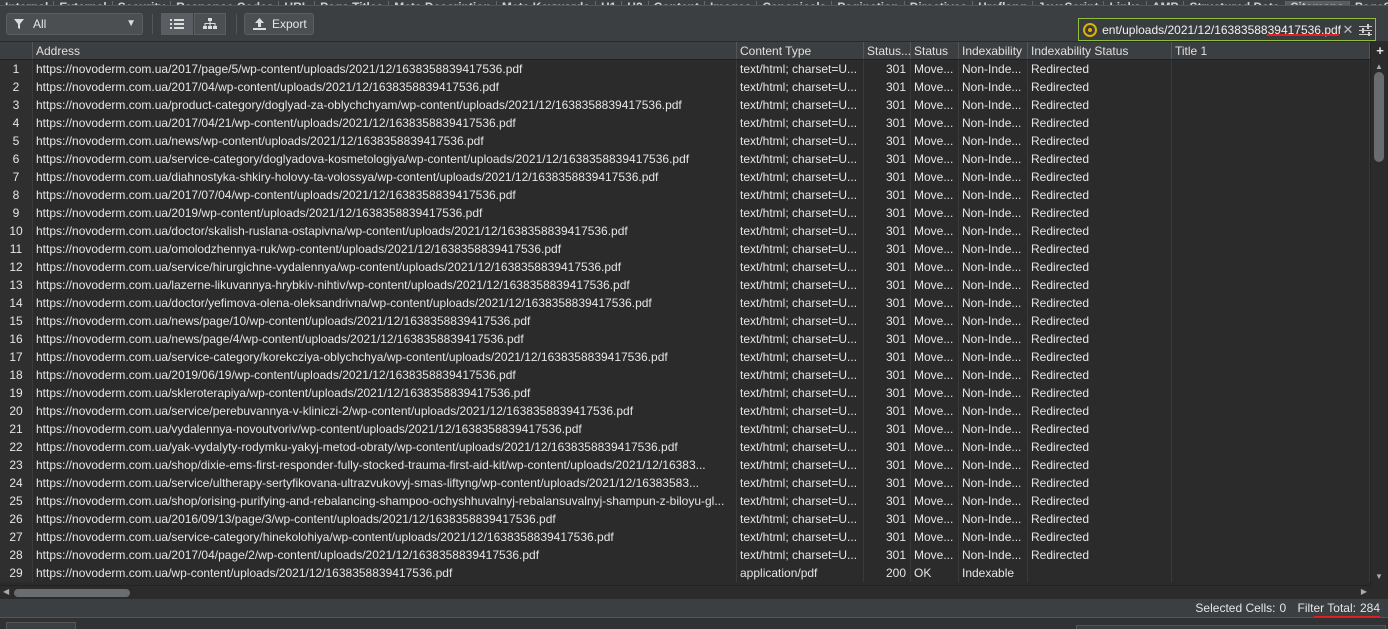 The width and height of the screenshot is (1388, 629). Describe the element at coordinates (16, 465) in the screenshot. I see `row-number: 23` at that location.